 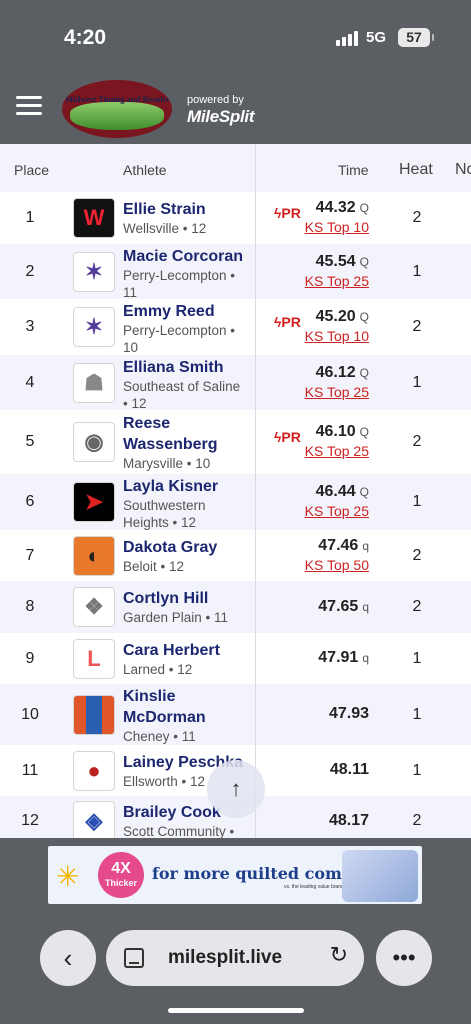 What do you see at coordinates (188, 423) in the screenshot?
I see `athlete-name: Reese` at bounding box center [188, 423].